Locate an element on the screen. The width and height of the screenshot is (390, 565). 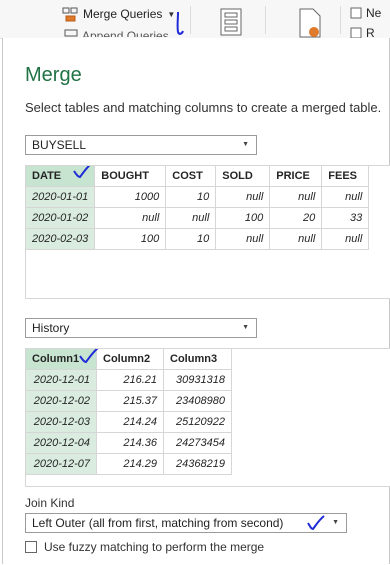
table-row: 2020-12-02 215.37 23408980 is located at coordinates (129, 401).